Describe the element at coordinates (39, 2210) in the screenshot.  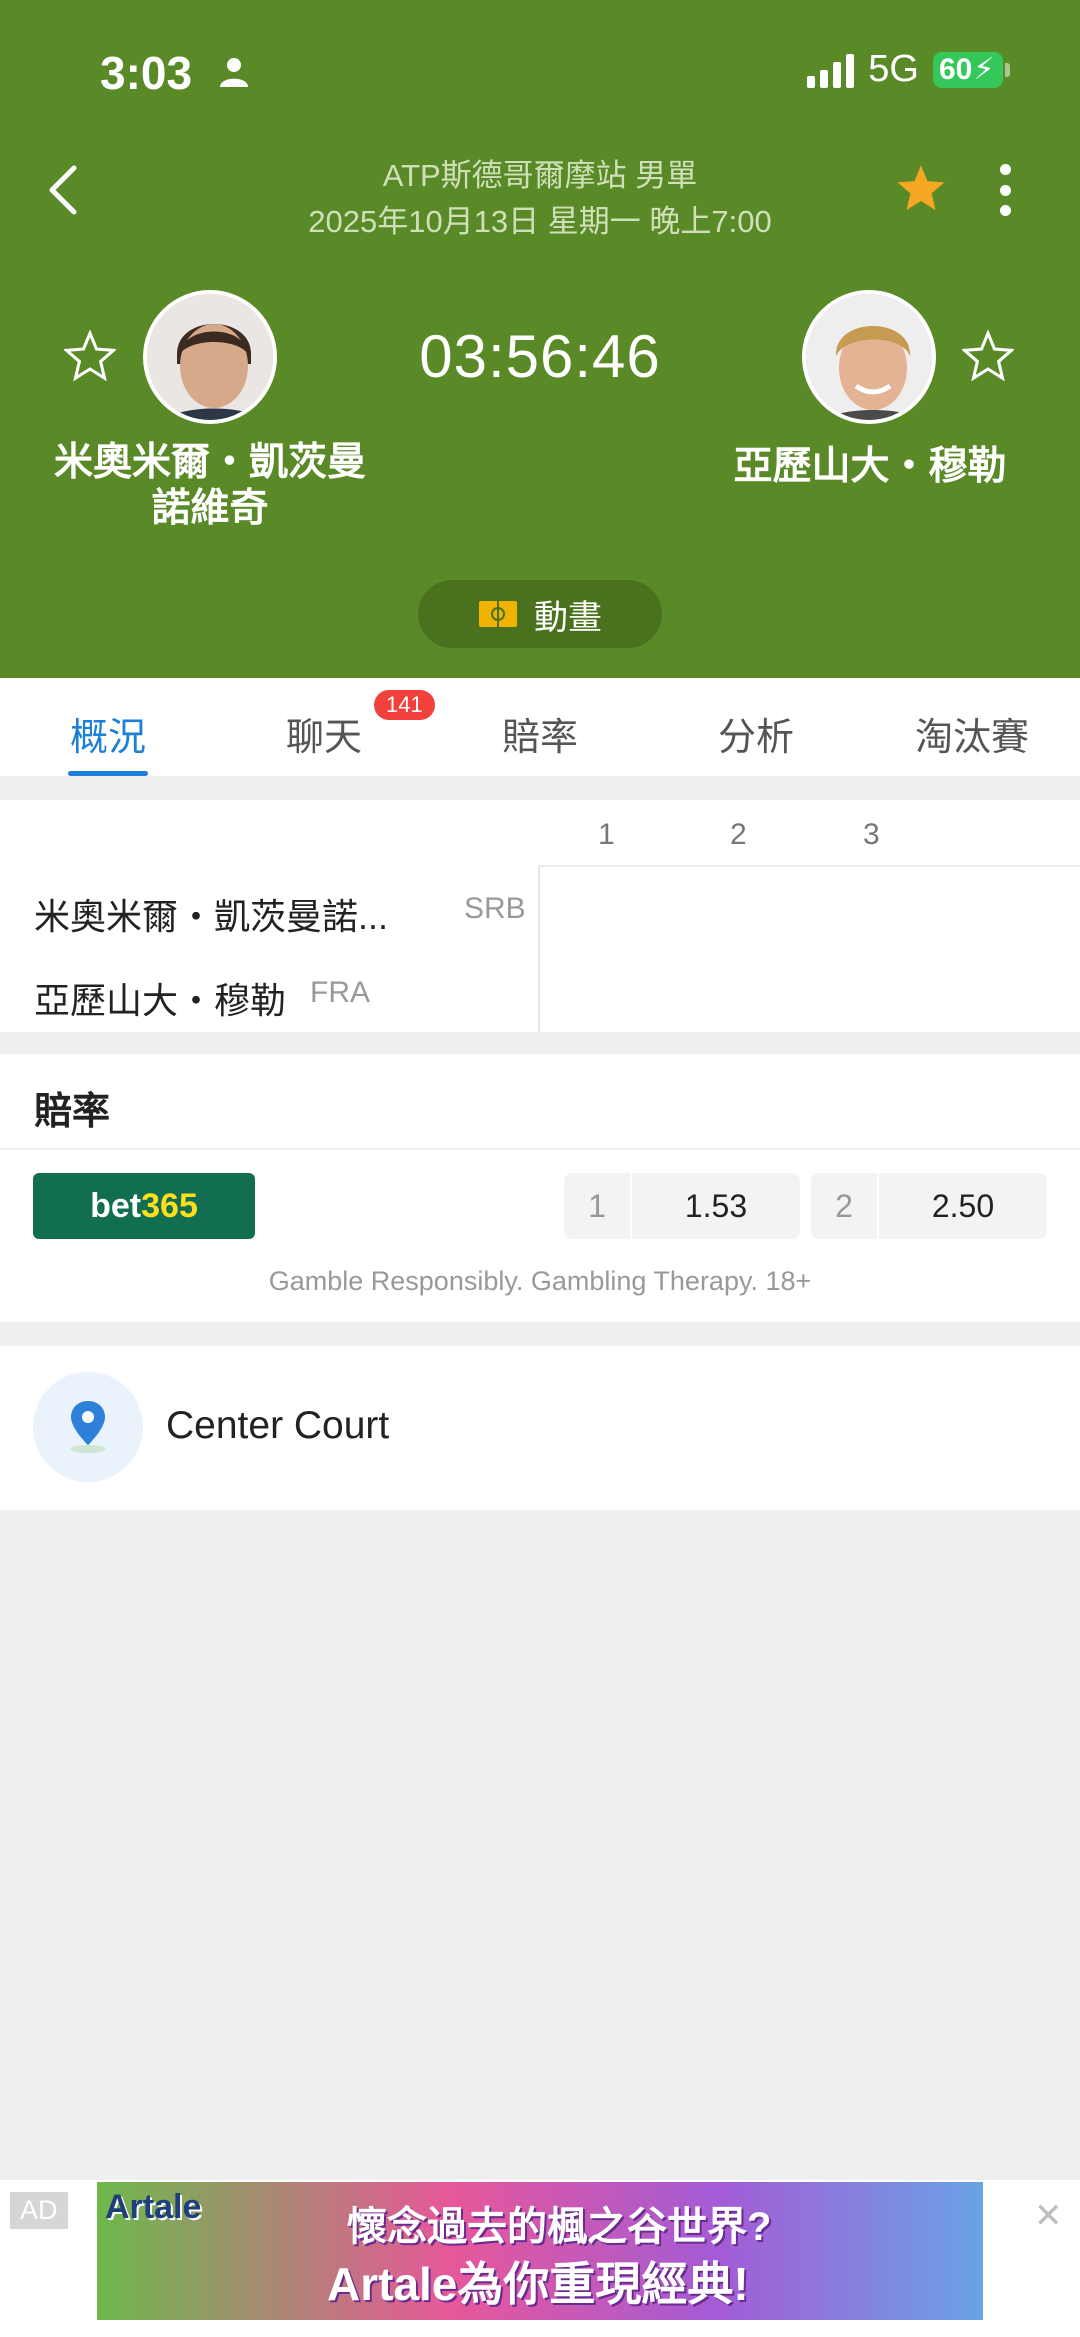
I see `ad-tag: AD` at that location.